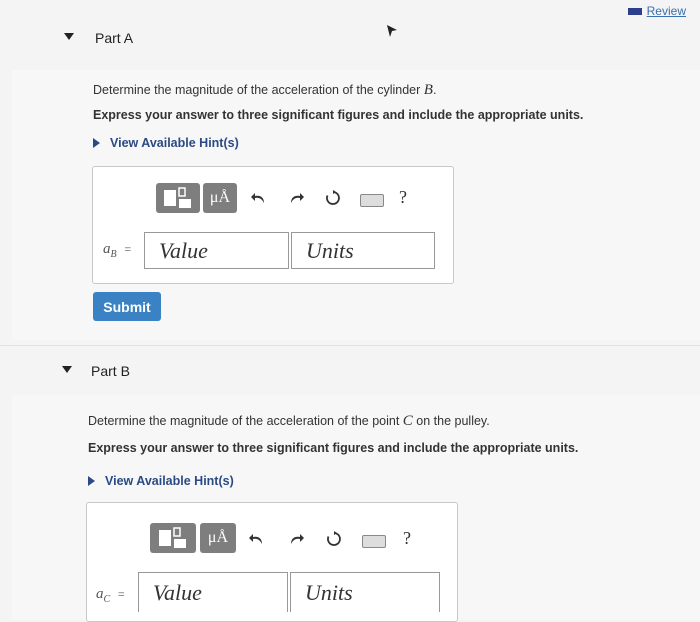 Image resolution: width=700 pixels, height=622 pixels. What do you see at coordinates (428, 90) in the screenshot?
I see `part-a-question-var: B` at bounding box center [428, 90].